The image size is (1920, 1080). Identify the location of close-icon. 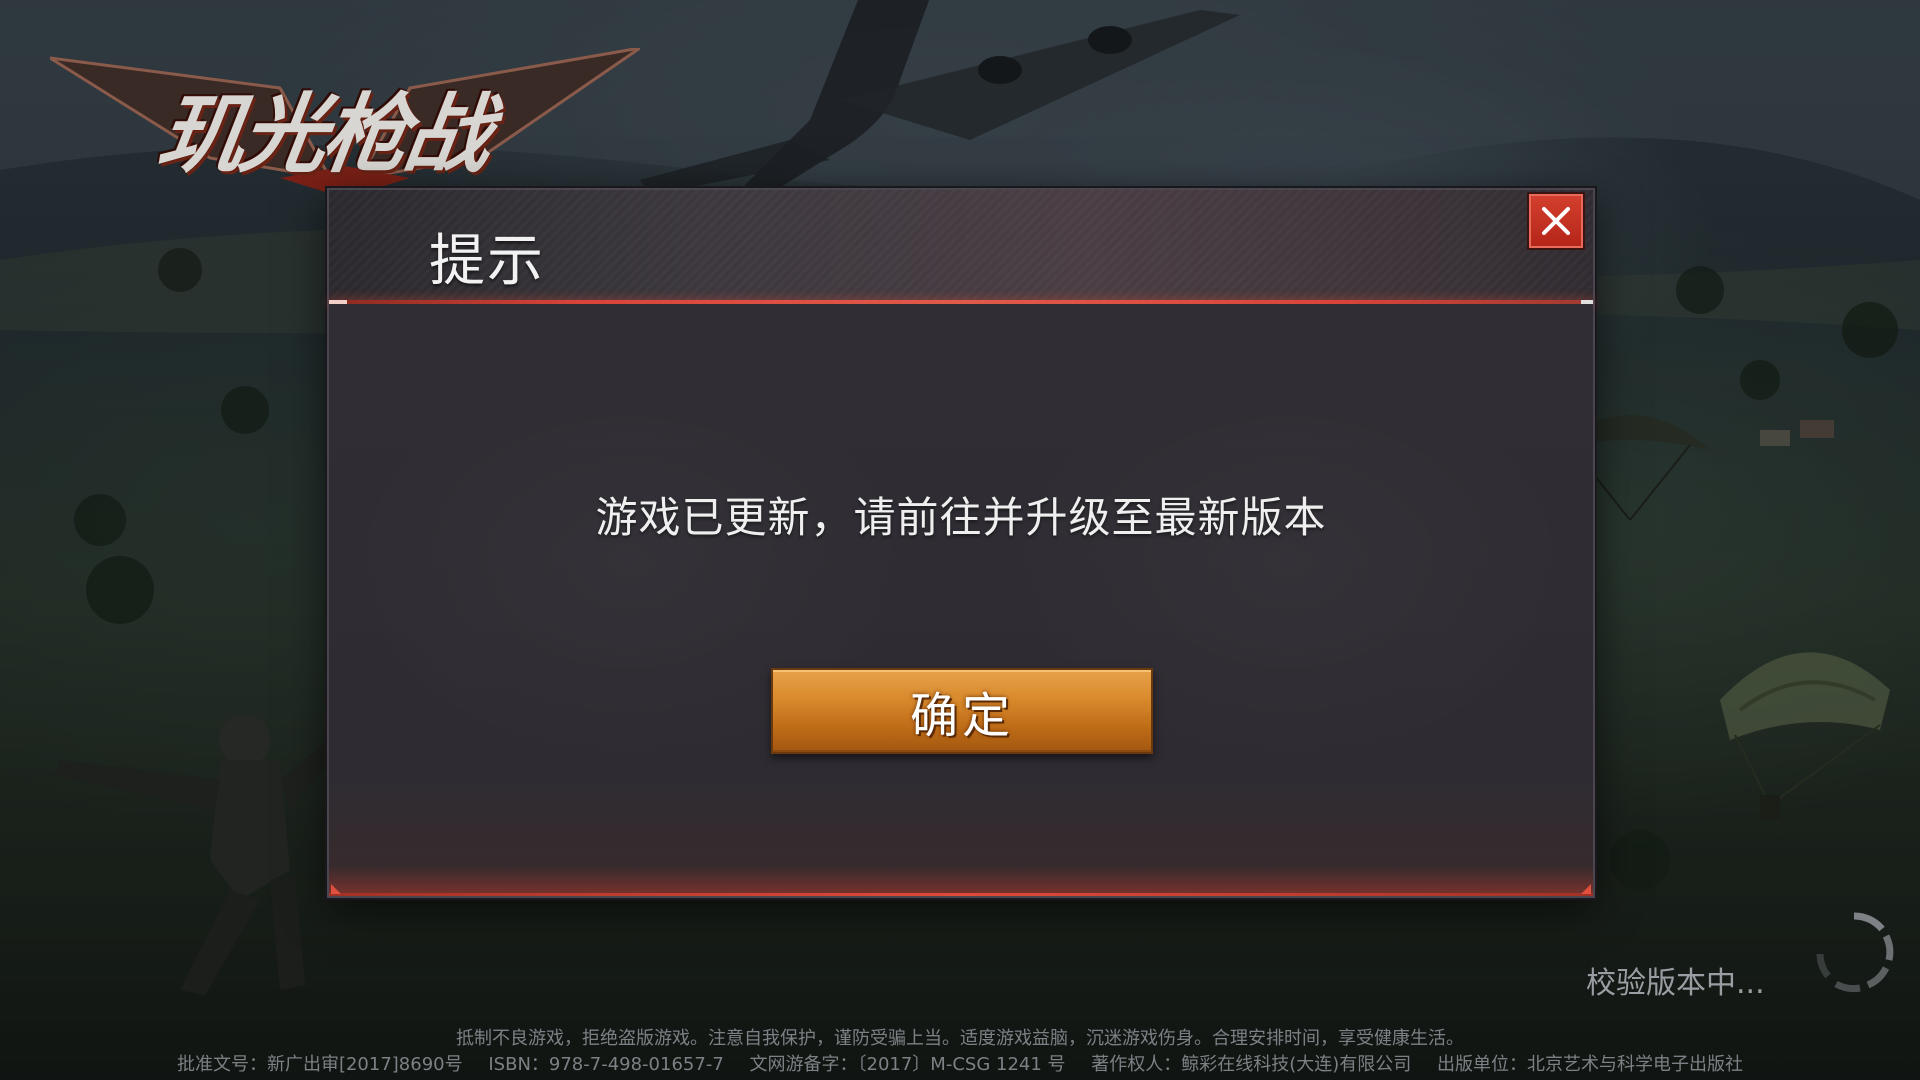
(1556, 221).